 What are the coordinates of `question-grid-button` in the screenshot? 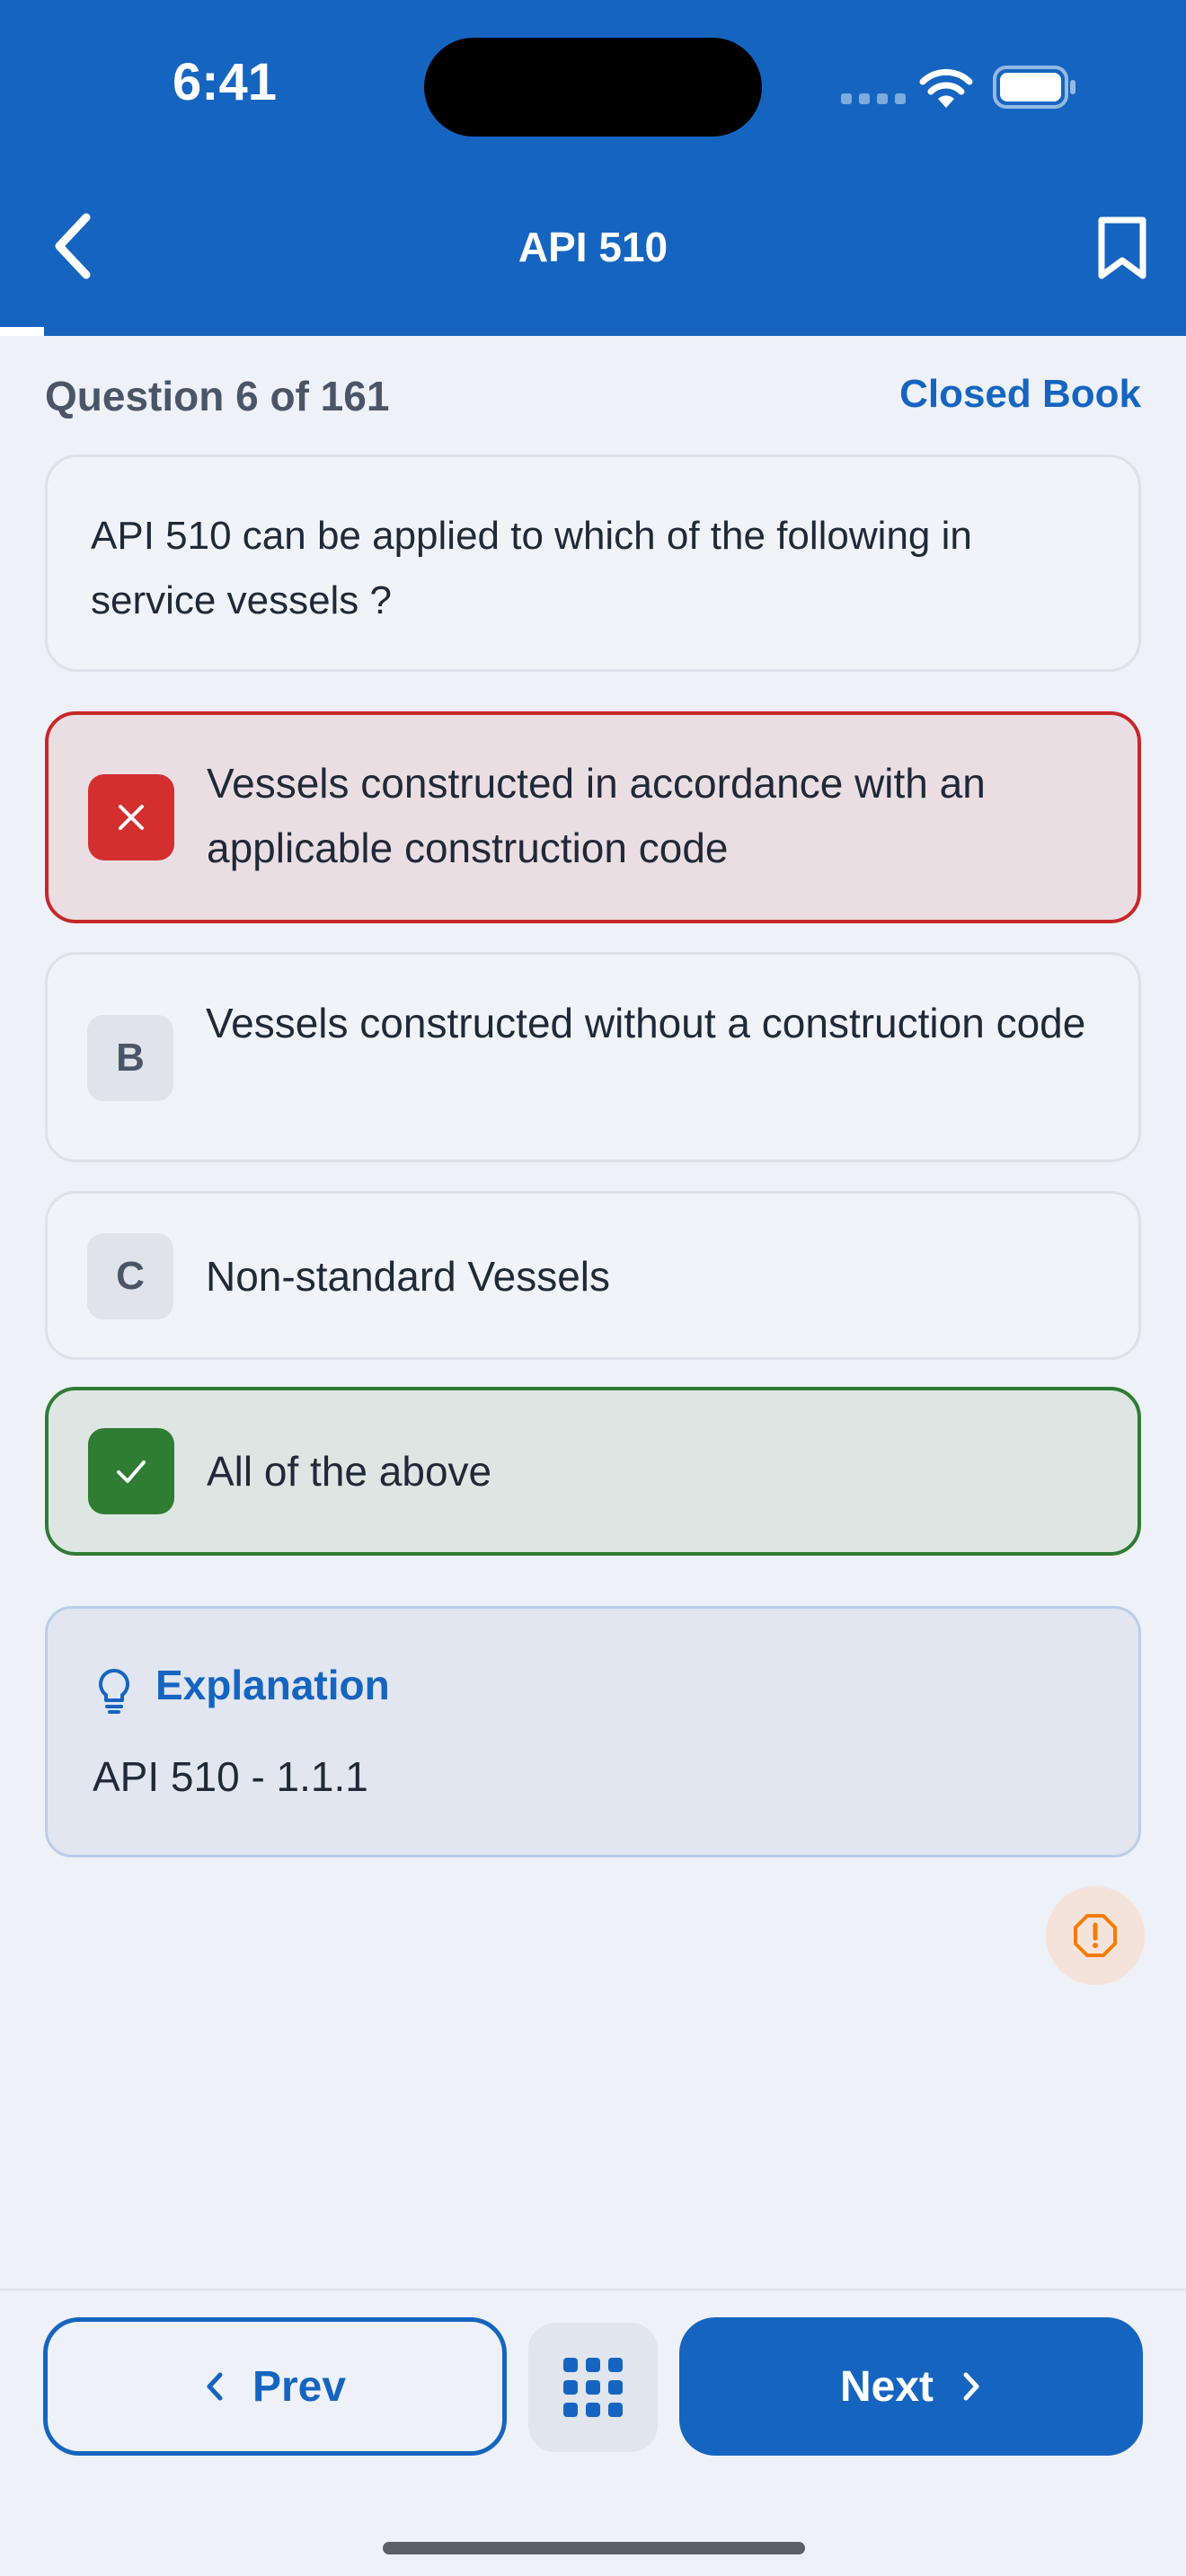 It's located at (593, 2387).